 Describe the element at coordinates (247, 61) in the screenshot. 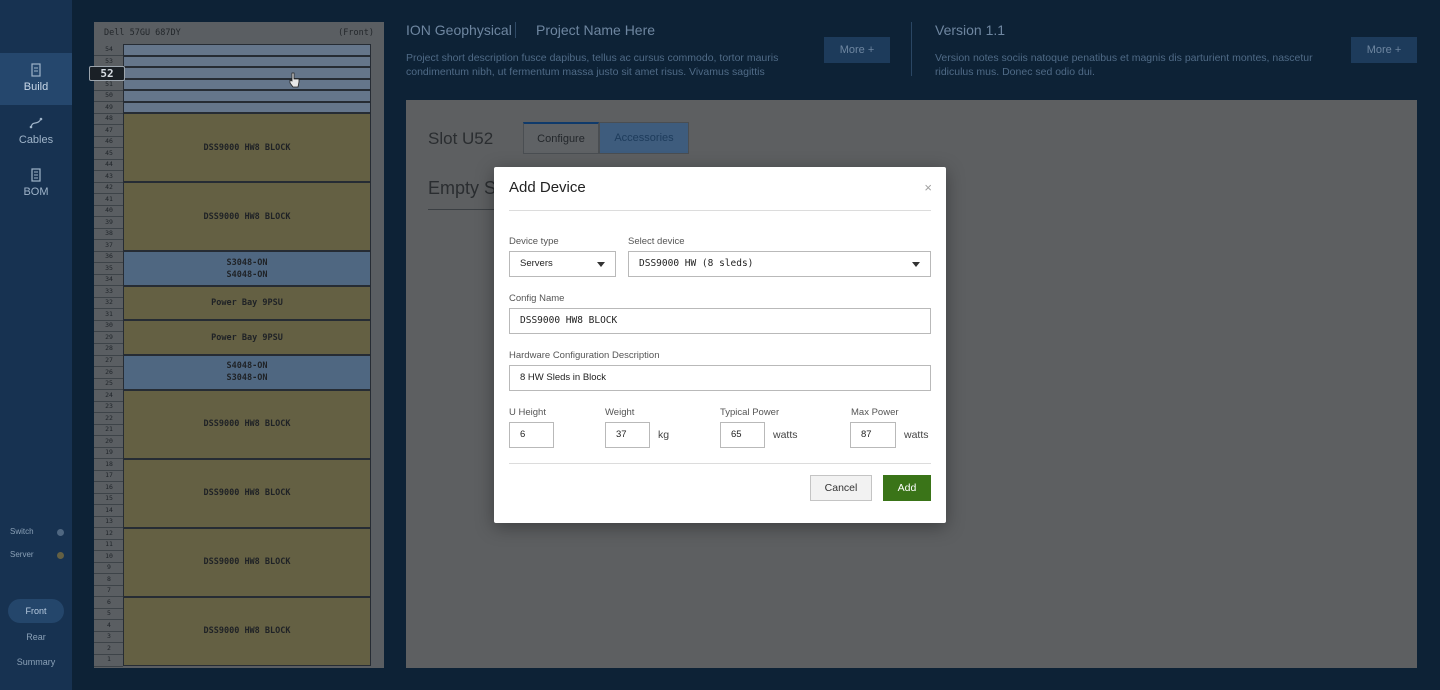

I see `empty-slot-u53` at that location.